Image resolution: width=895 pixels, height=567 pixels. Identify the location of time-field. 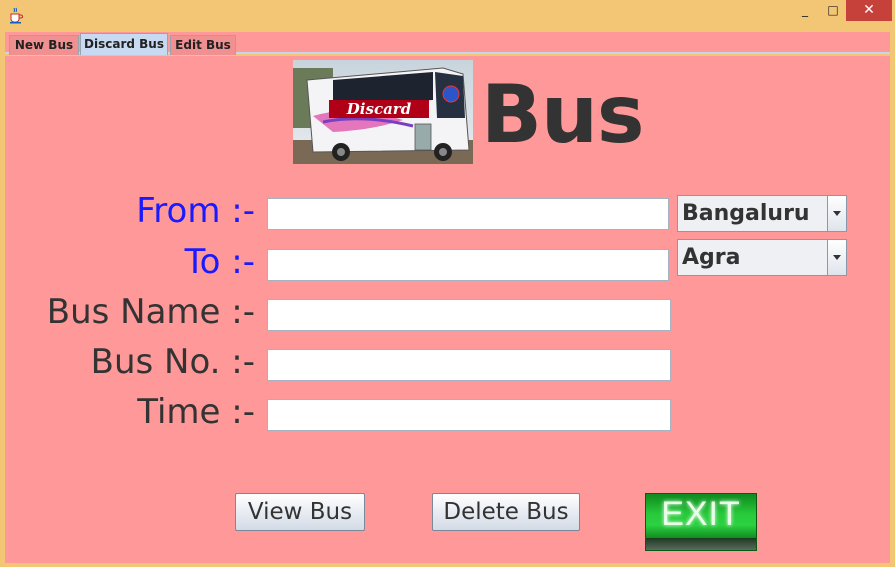
(469, 415).